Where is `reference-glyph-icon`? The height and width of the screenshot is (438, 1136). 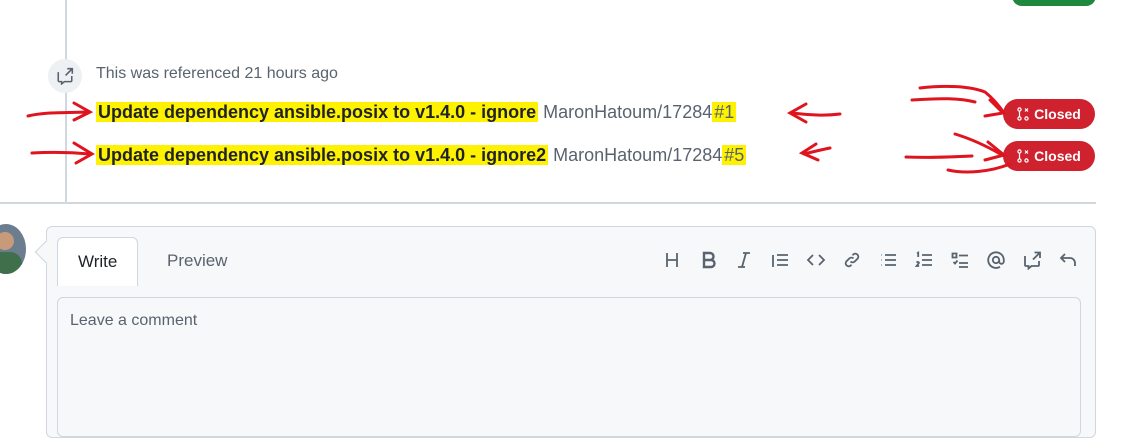 reference-glyph-icon is located at coordinates (65, 76).